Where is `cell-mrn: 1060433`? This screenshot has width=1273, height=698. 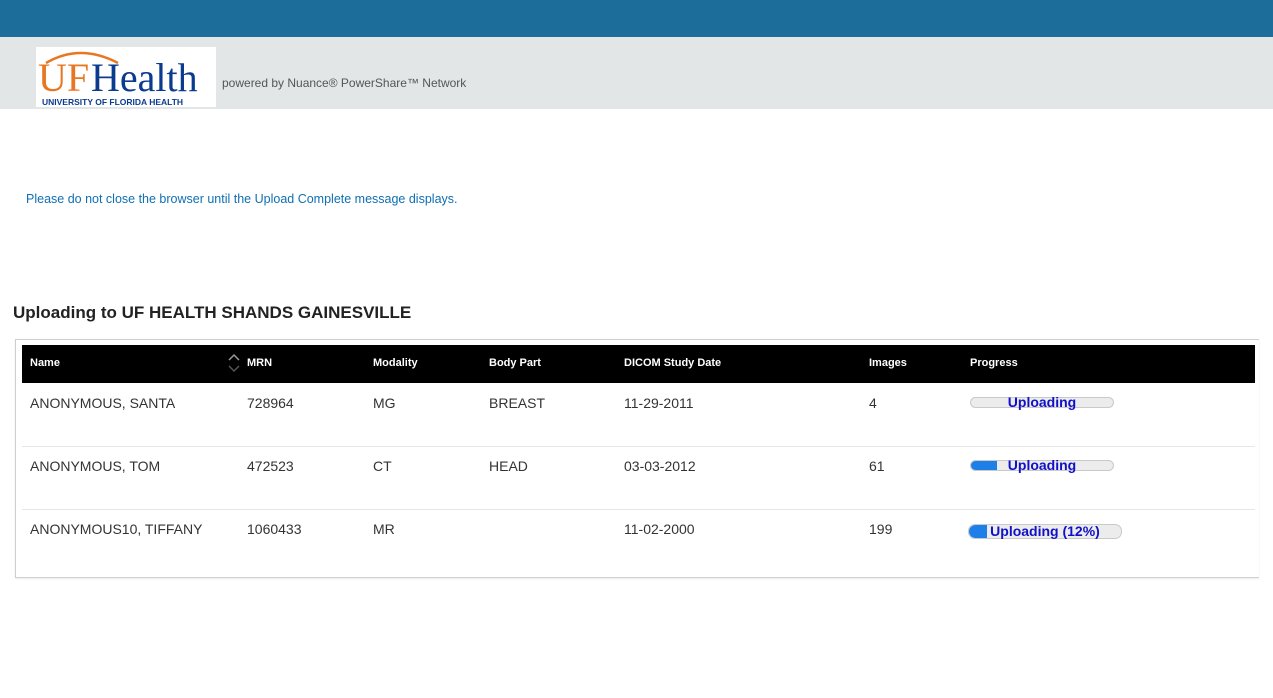 cell-mrn: 1060433 is located at coordinates (274, 529).